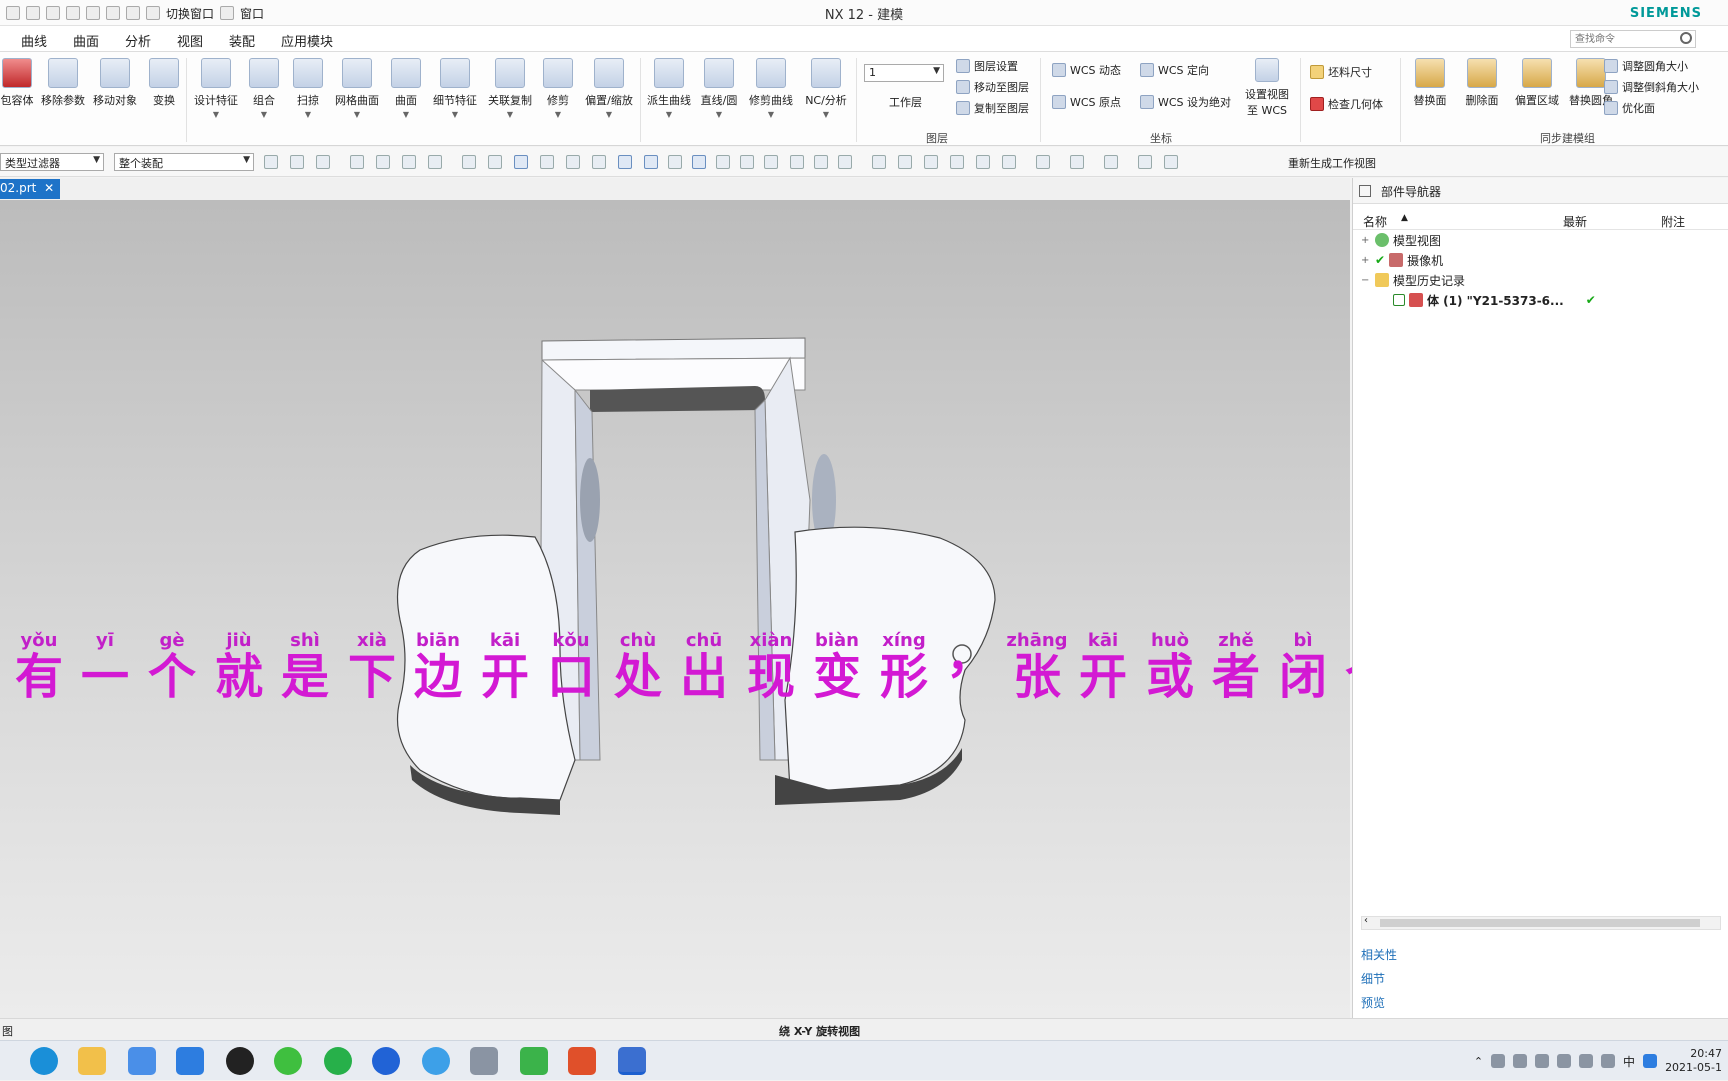 This screenshot has width=1728, height=1081. What do you see at coordinates (142, 1061) in the screenshot?
I see `cloud-drive-icon` at bounding box center [142, 1061].